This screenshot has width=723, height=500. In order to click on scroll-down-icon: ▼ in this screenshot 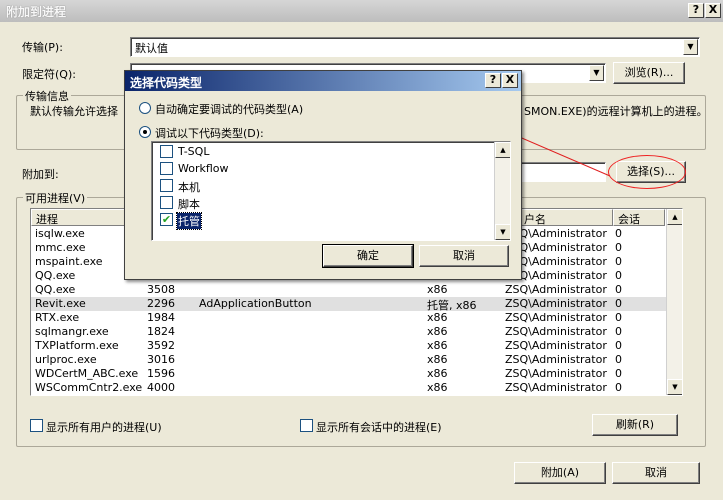, I will do `click(502, 232)`.